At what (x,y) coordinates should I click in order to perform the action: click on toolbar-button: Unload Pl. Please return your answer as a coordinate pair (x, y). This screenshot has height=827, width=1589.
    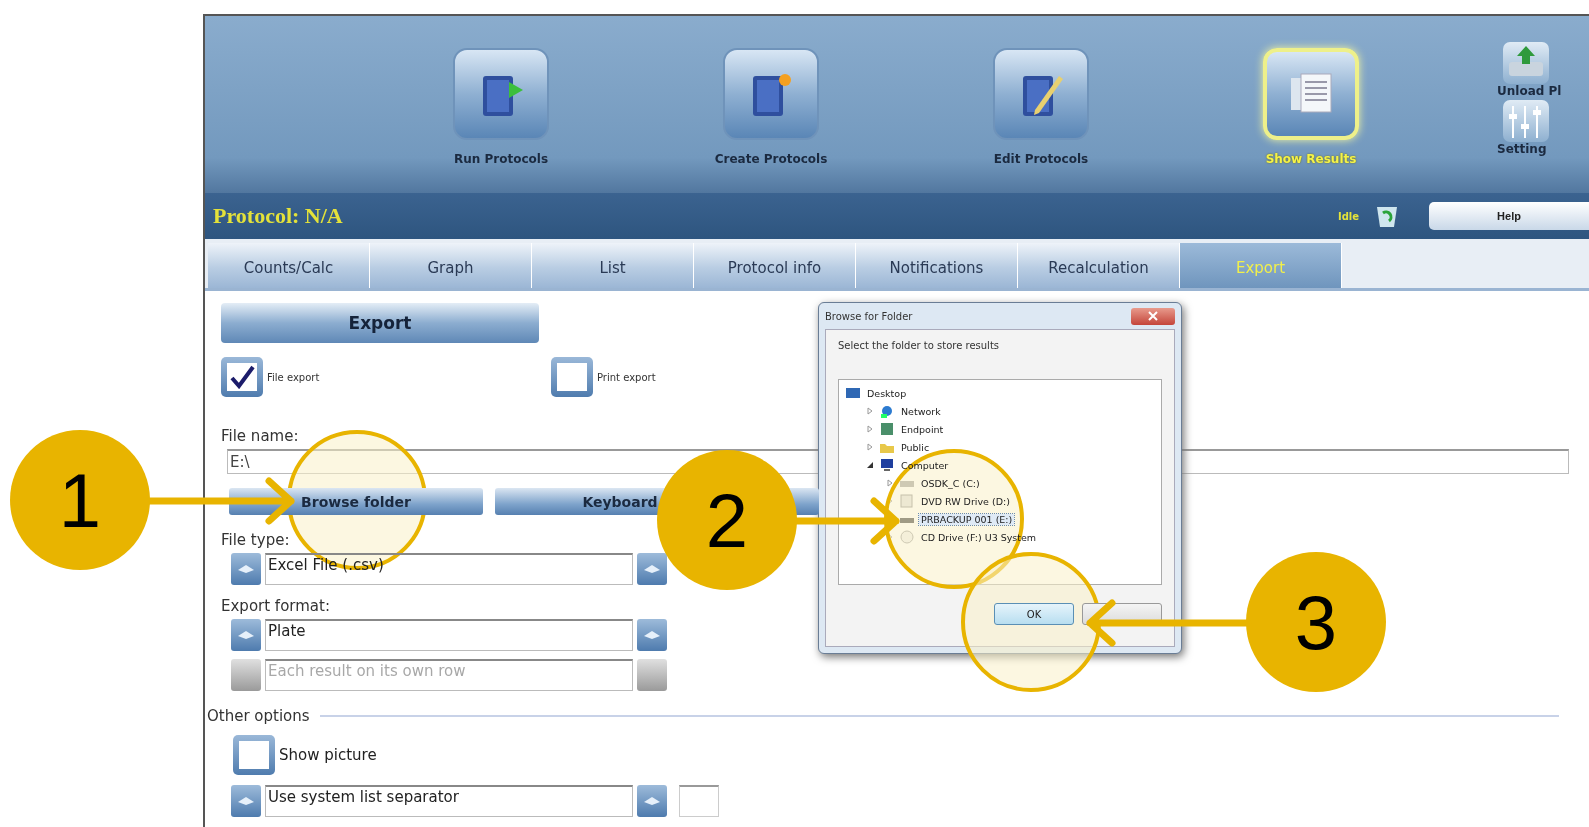
    Looking at the image, I should click on (1543, 70).